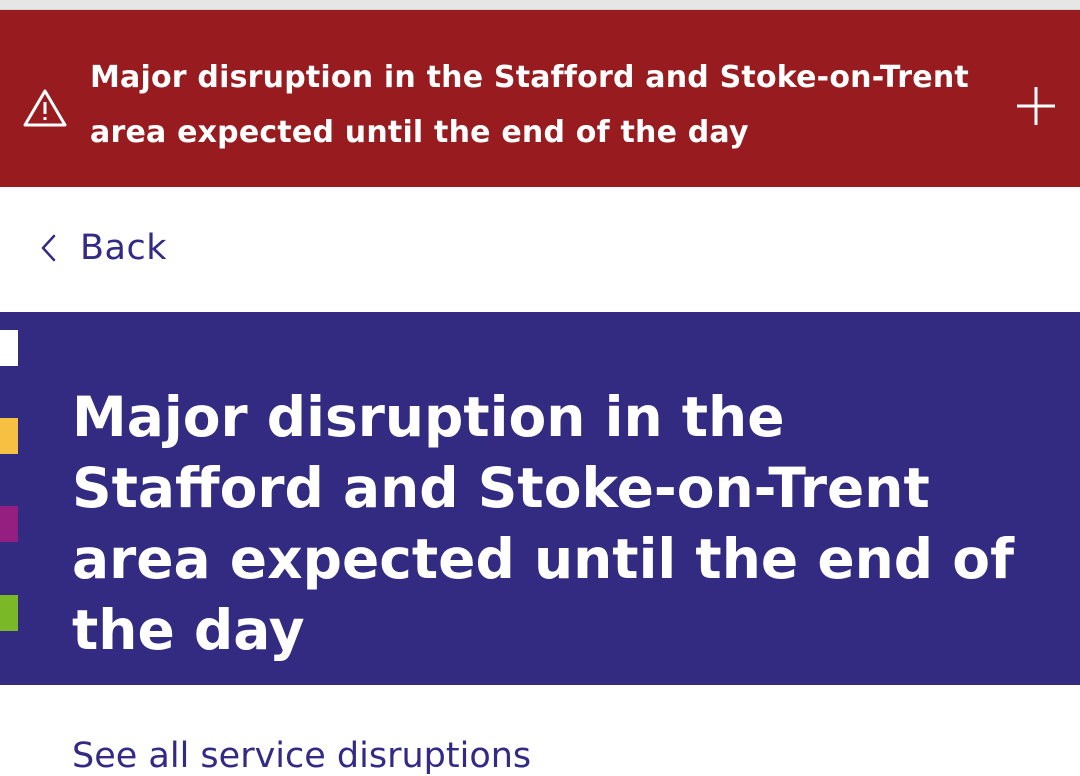 This screenshot has width=1080, height=776. I want to click on hero-stripe-purple, so click(9, 524).